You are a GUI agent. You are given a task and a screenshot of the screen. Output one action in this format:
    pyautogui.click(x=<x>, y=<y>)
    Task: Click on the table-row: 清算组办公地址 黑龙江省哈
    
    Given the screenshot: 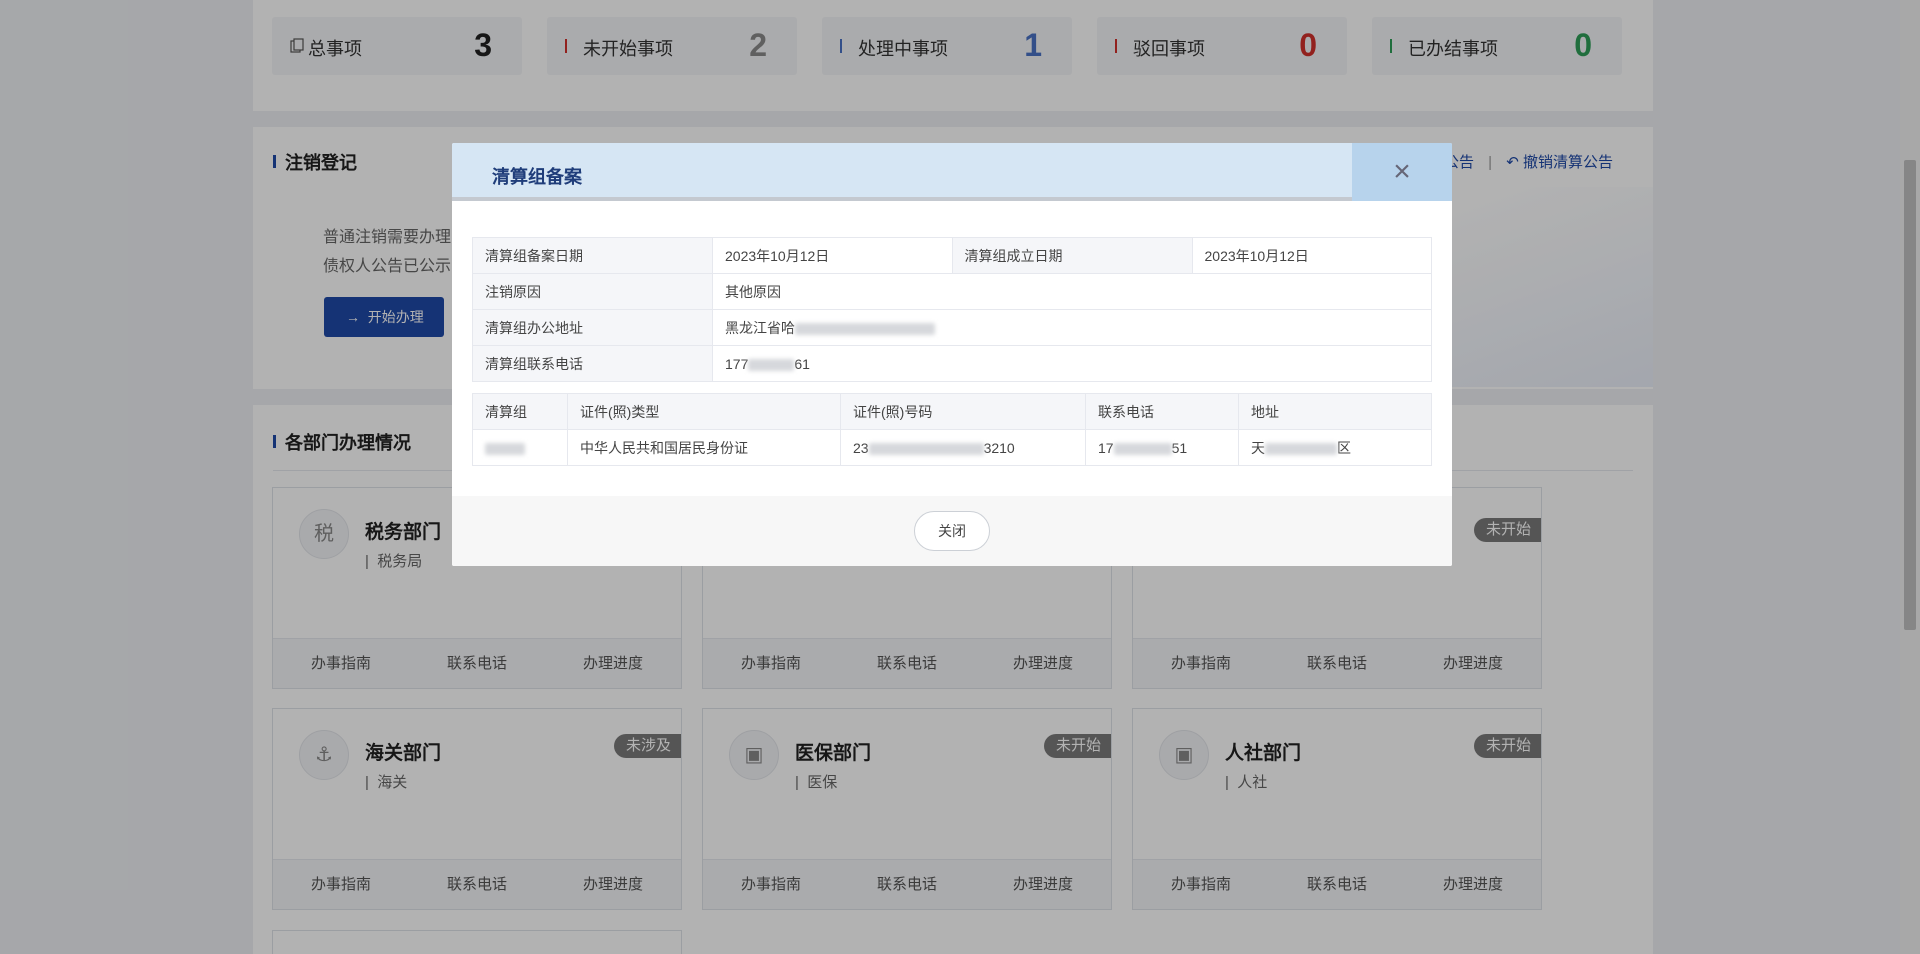 What is the action you would take?
    pyautogui.click(x=952, y=327)
    